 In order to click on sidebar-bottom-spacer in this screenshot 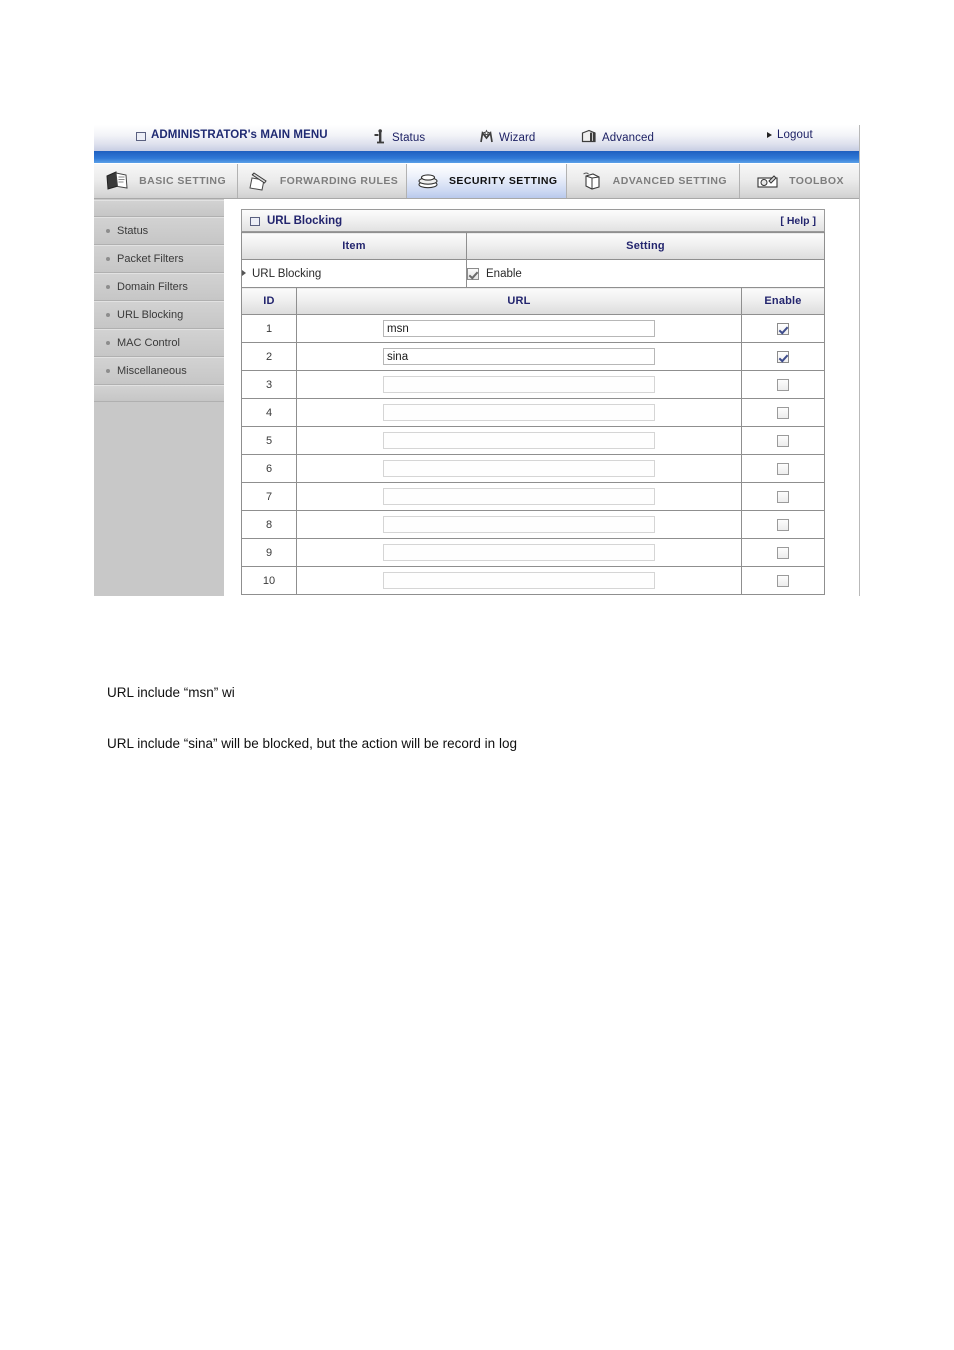, I will do `click(159, 393)`.